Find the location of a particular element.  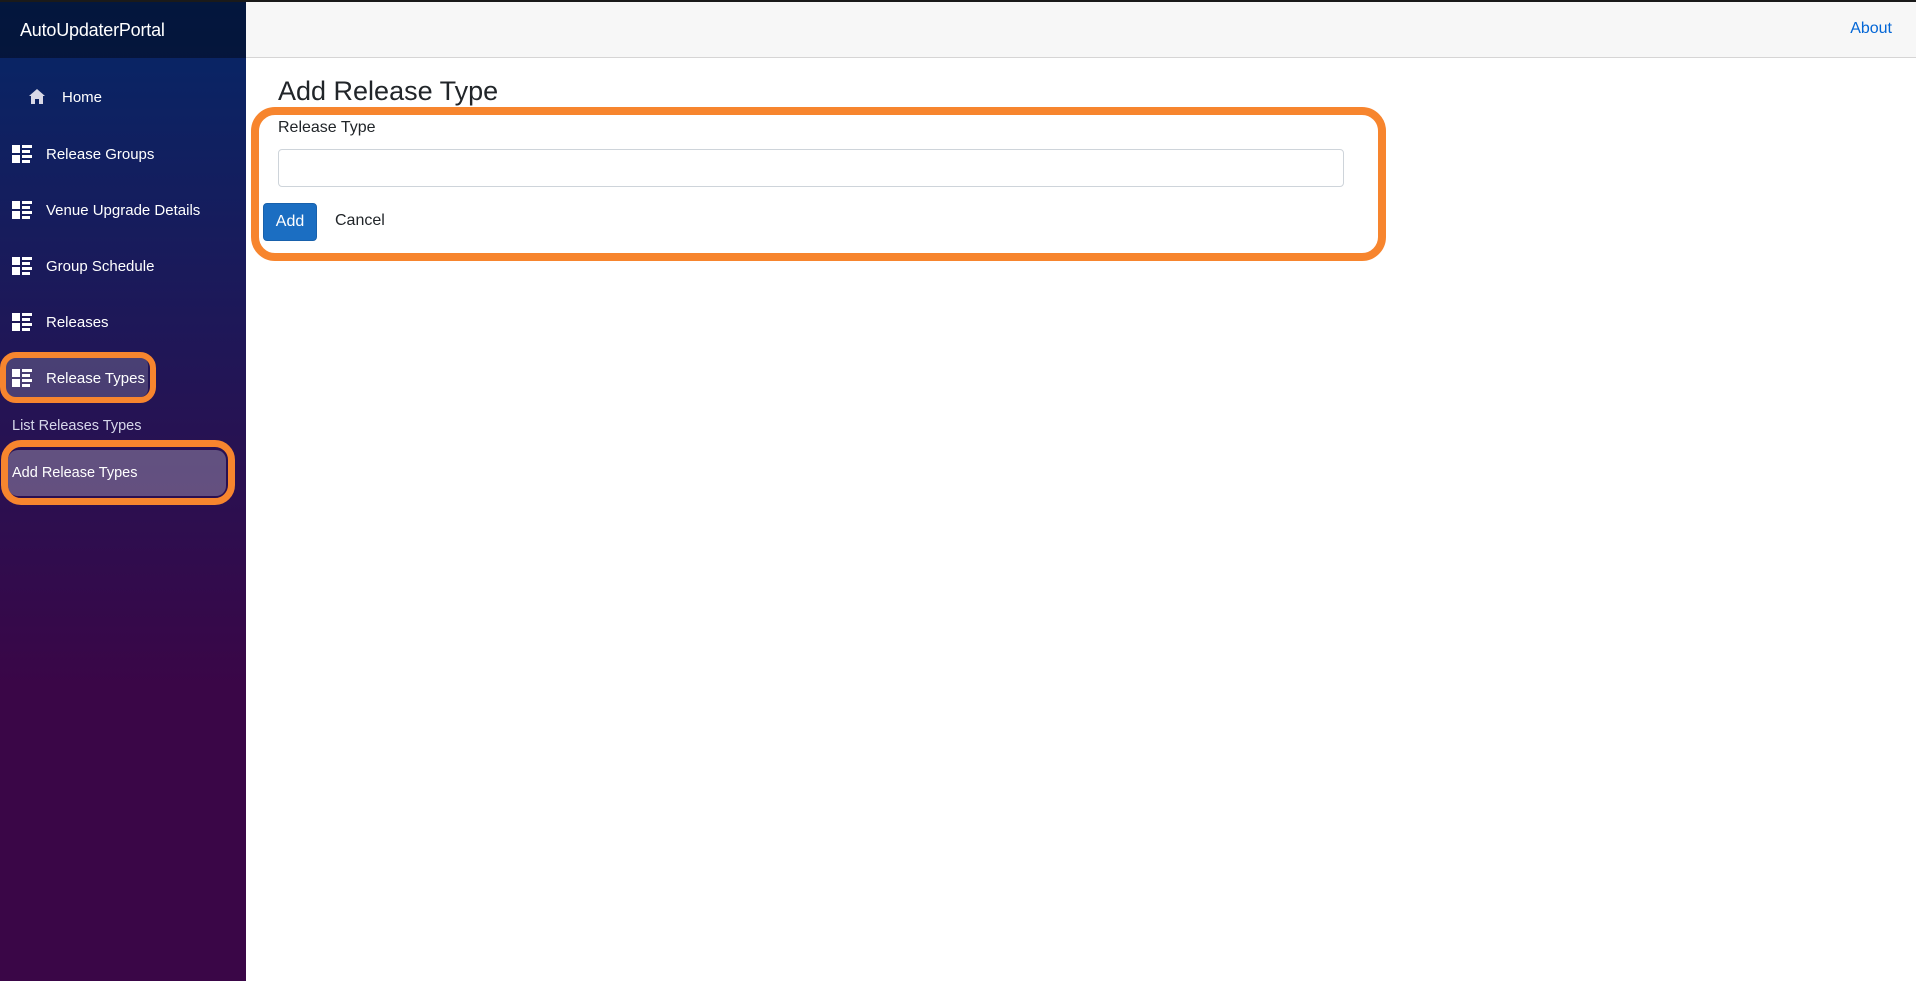

sidebar-item-venue-upgrade-details: Venue Upgrade Details is located at coordinates (106, 210).